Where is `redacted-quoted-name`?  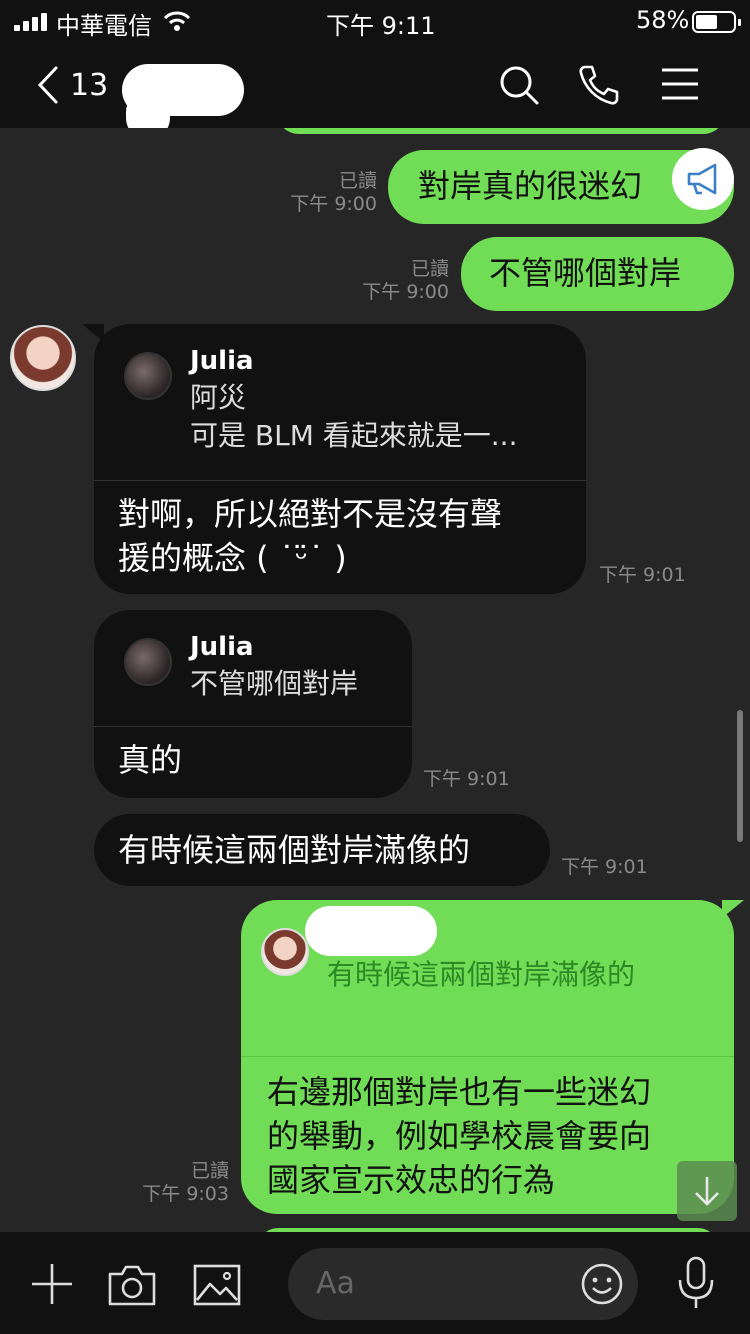
redacted-quoted-name is located at coordinates (371, 931).